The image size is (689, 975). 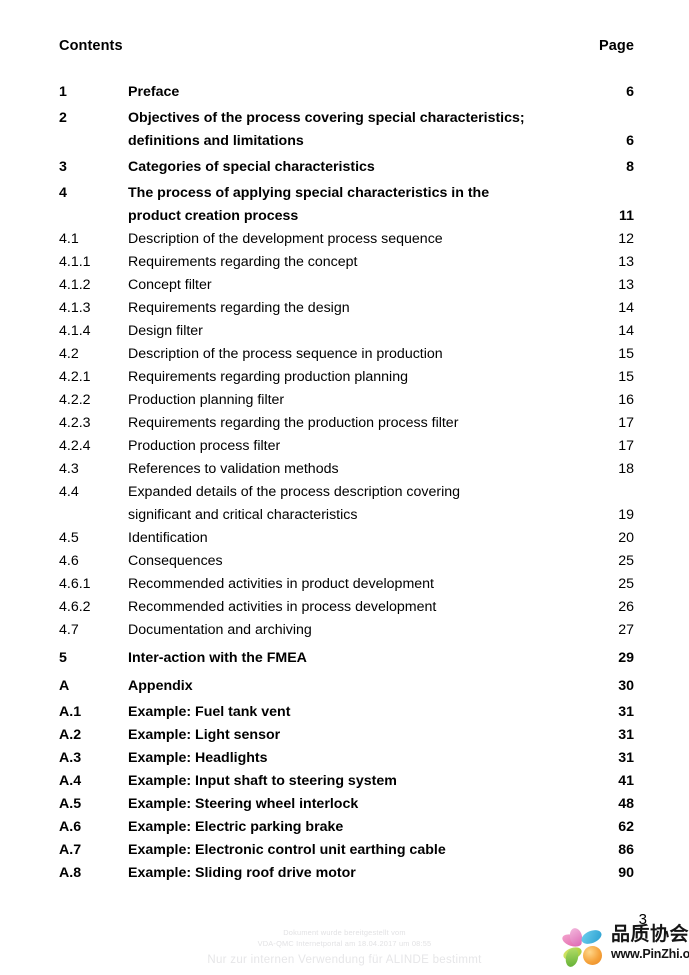 I want to click on toc-entry-number: 2, so click(x=63, y=118).